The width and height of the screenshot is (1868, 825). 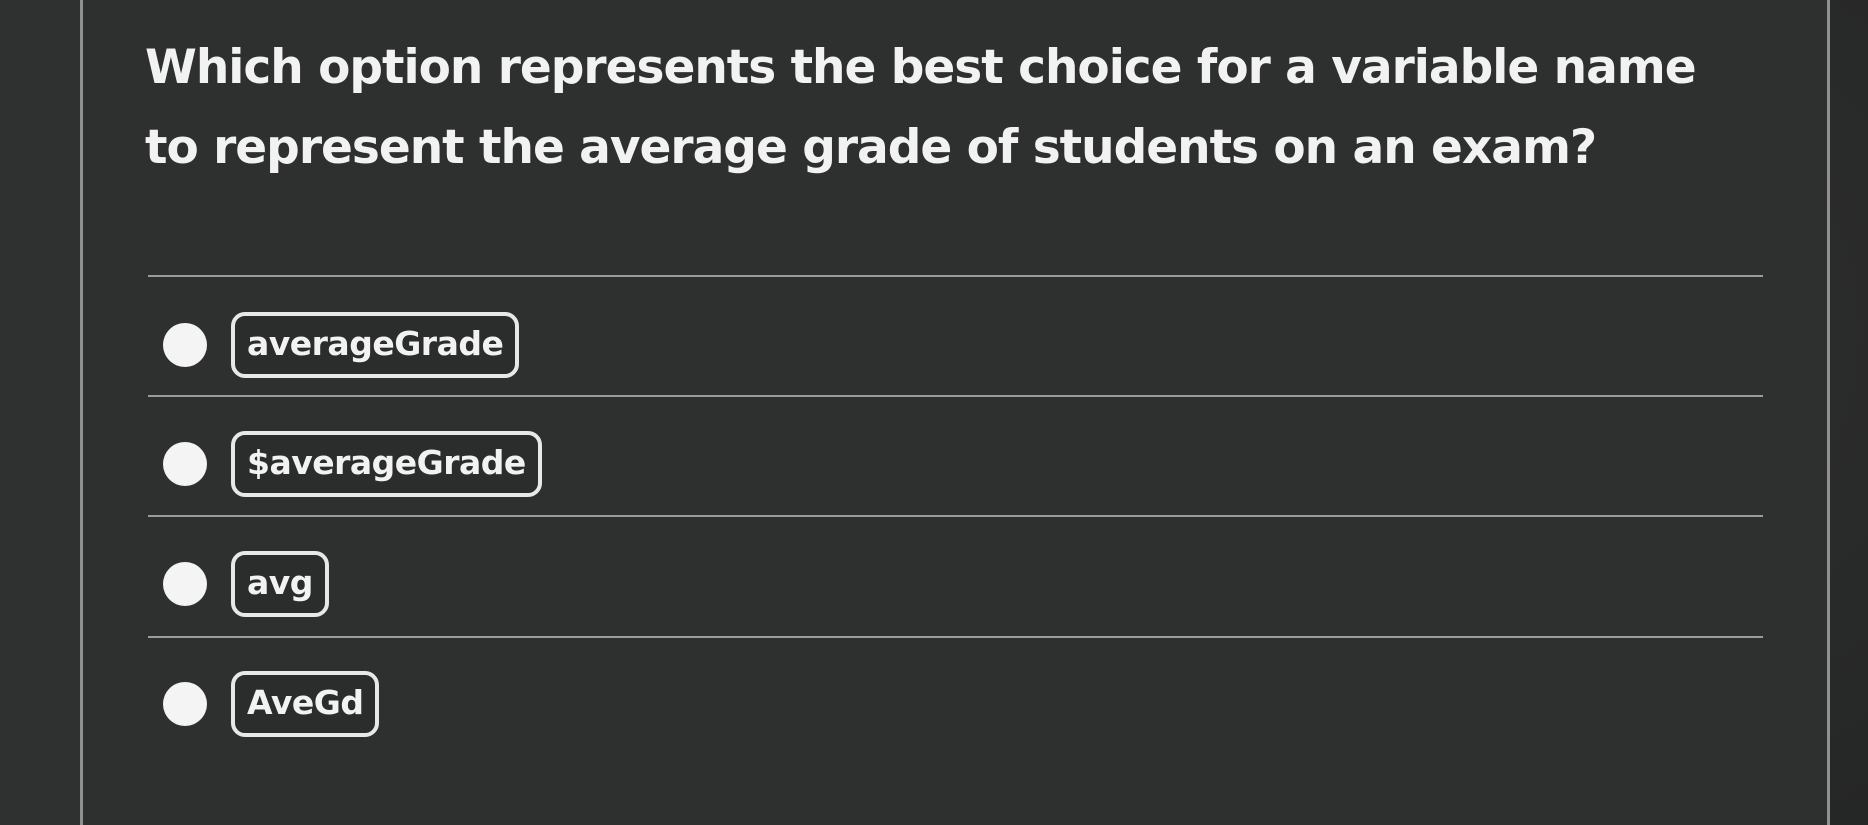 I want to click on option-dollar-averagegrade: $averageGrade, so click(x=352, y=464).